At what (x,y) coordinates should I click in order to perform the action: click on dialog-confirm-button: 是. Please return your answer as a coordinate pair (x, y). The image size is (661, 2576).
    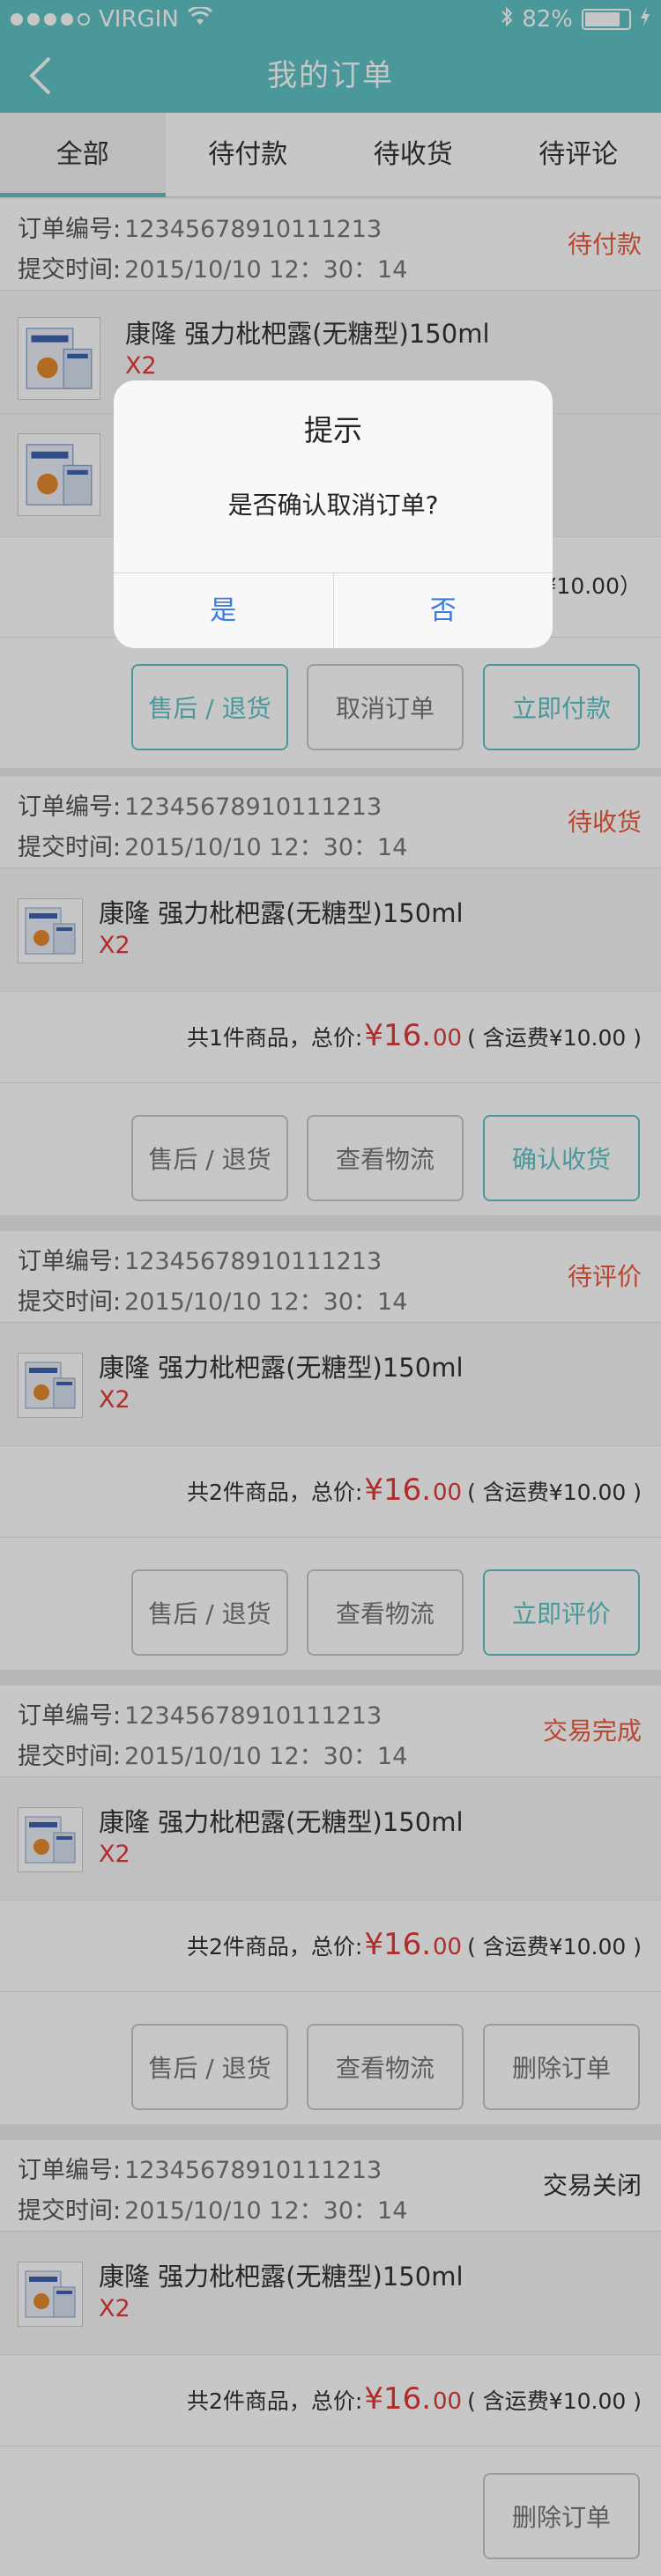
    Looking at the image, I should click on (223, 610).